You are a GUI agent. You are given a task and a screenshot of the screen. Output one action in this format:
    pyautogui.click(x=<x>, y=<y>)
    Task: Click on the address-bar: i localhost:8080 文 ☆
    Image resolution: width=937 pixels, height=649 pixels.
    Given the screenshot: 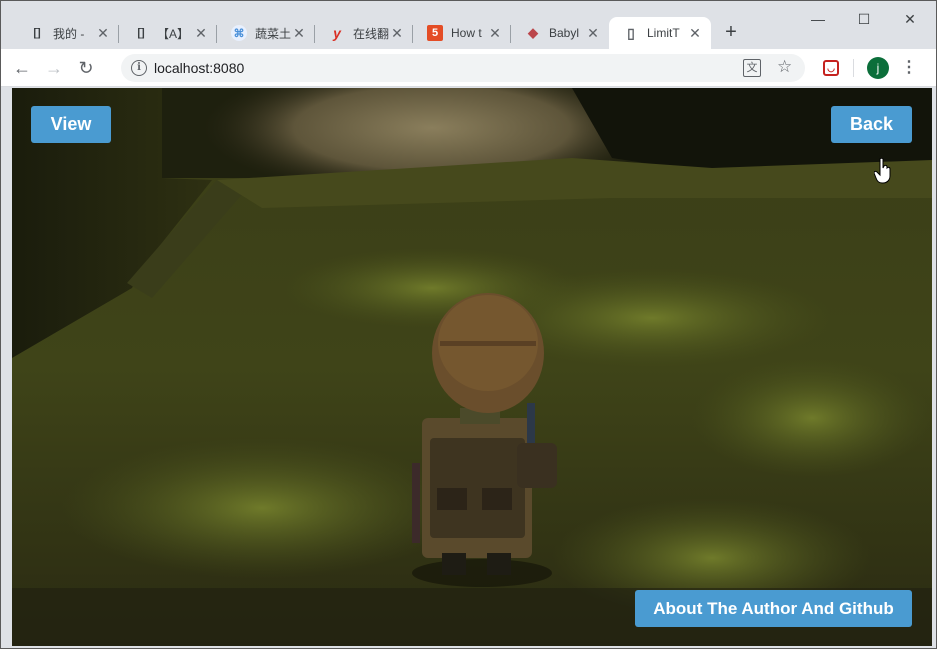 What is the action you would take?
    pyautogui.click(x=463, y=68)
    